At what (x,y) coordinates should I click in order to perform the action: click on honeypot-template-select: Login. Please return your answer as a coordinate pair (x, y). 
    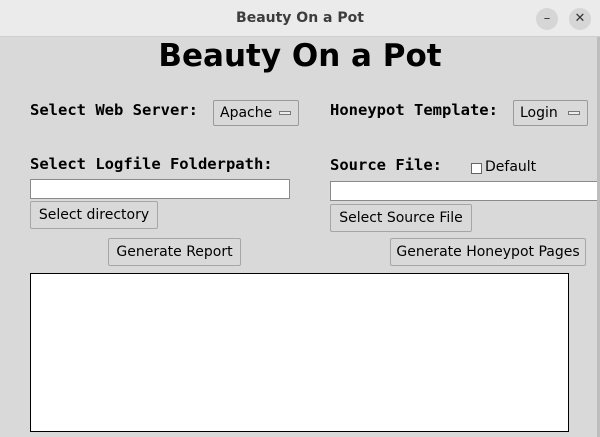
    Looking at the image, I should click on (550, 113).